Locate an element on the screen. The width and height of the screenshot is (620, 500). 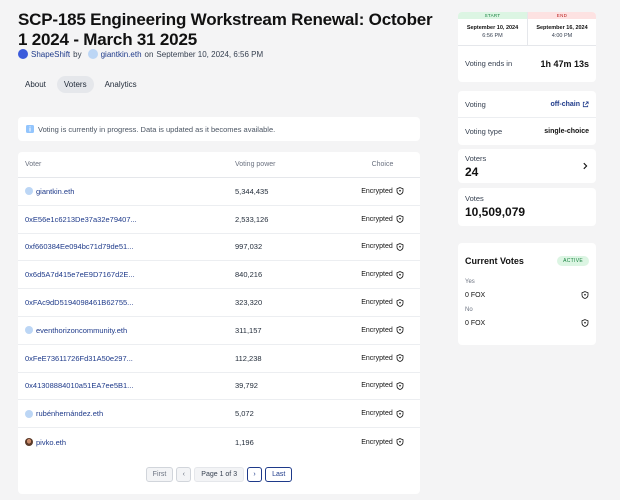
votes-total-card: Votes 10,509,079 is located at coordinates (527, 207).